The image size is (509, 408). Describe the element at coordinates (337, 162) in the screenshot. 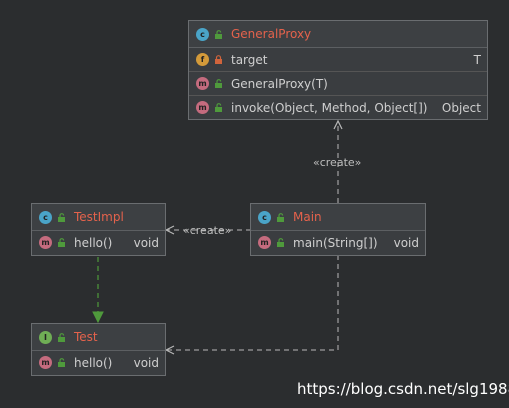

I see `create-label-general-proxy: «create»` at that location.